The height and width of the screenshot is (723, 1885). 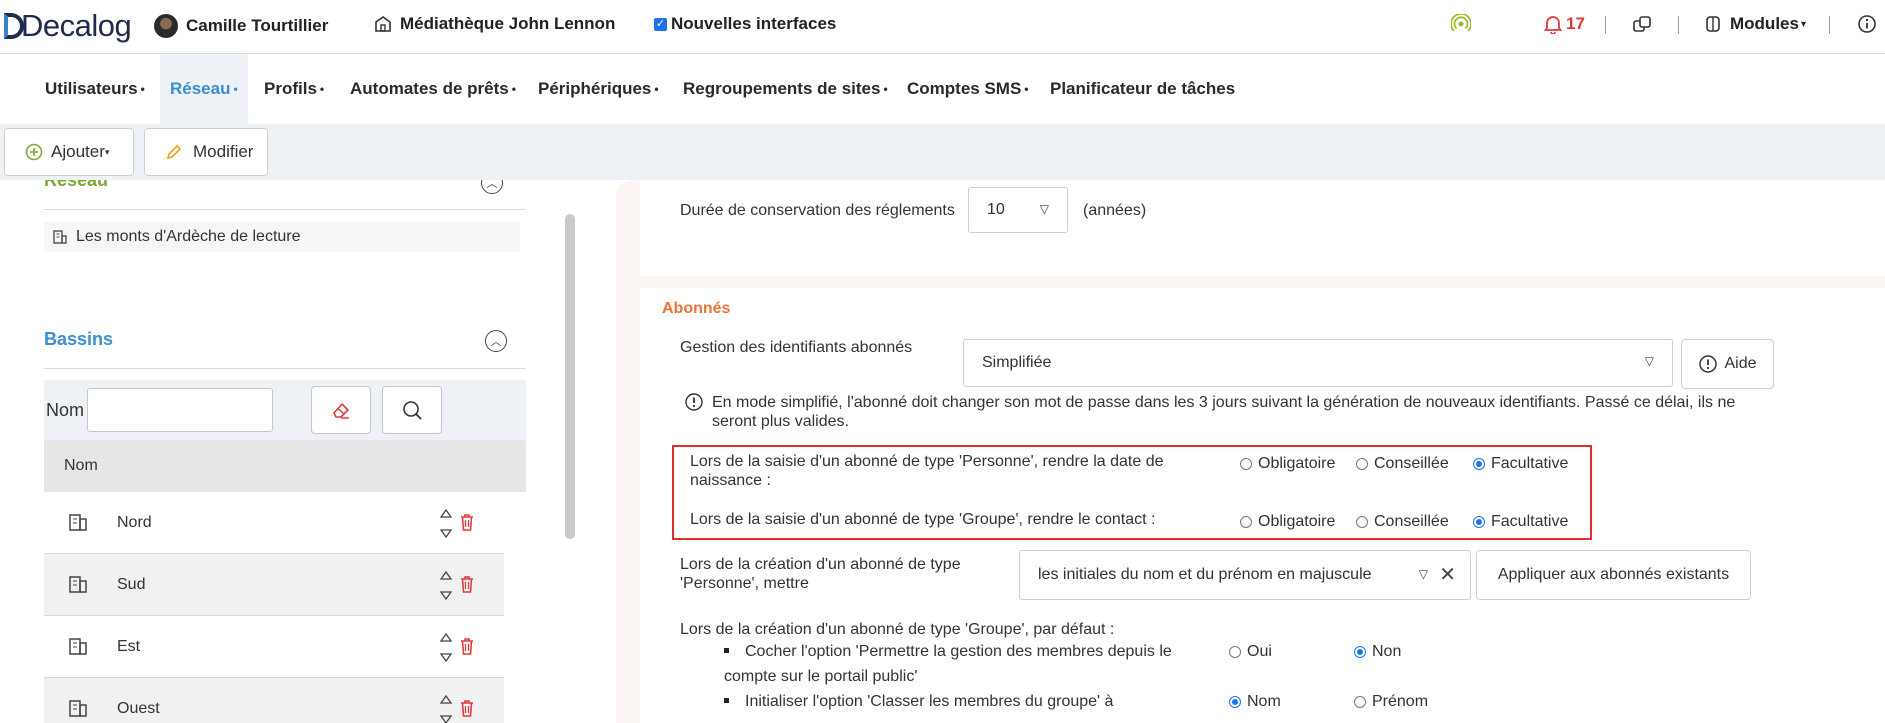 I want to click on table-row: Est, so click(x=274, y=647).